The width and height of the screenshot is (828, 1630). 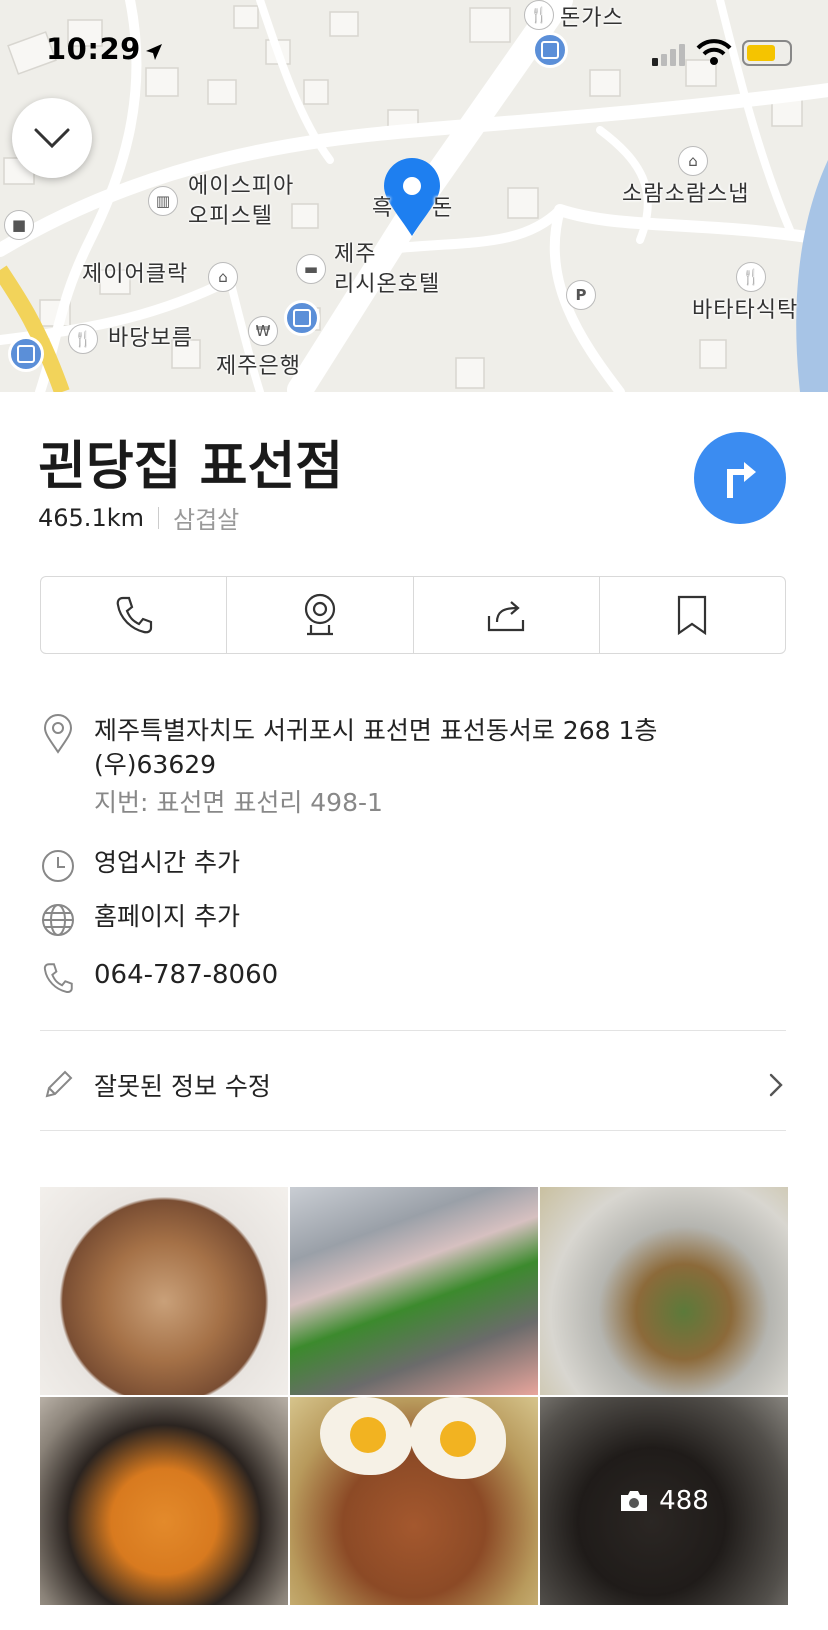 What do you see at coordinates (93, 49) in the screenshot?
I see `status-time: 10:29` at bounding box center [93, 49].